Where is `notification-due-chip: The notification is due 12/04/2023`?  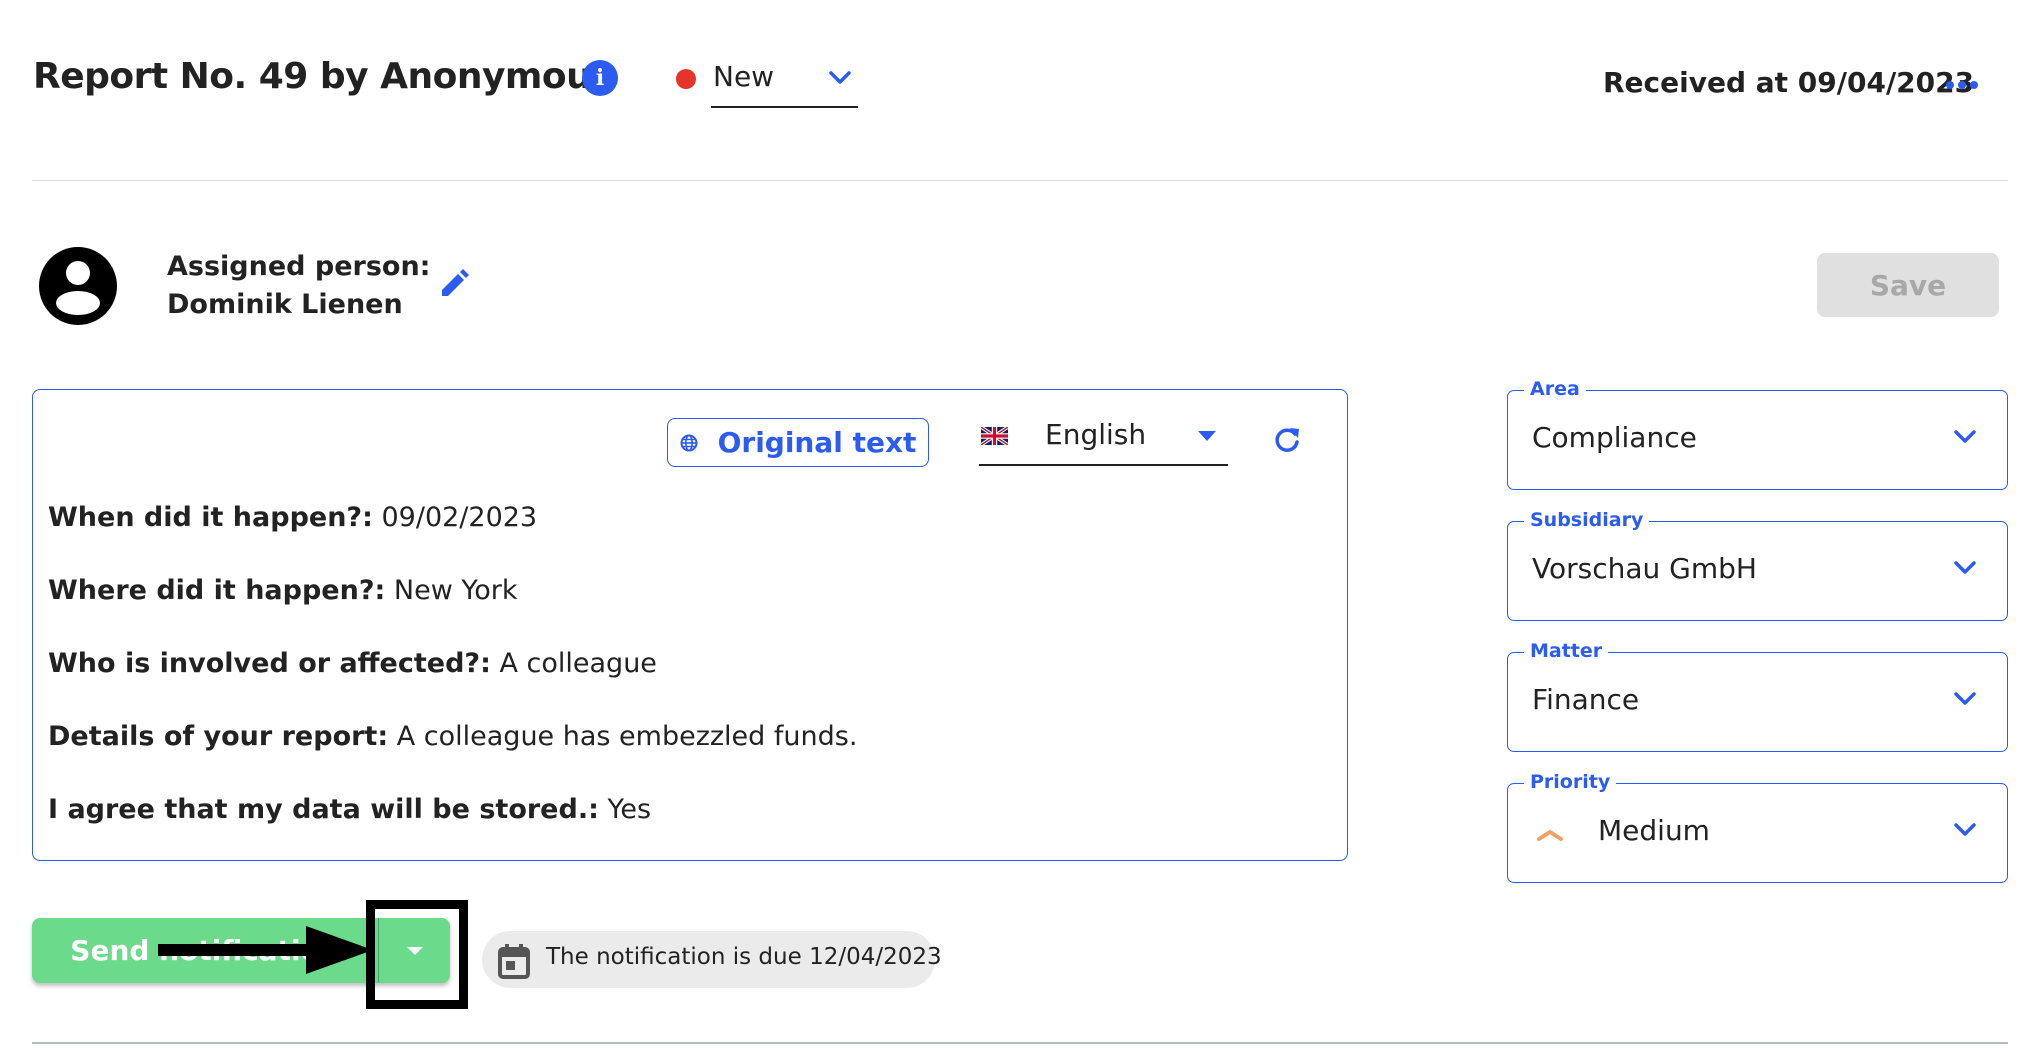 notification-due-chip: The notification is due 12/04/2023 is located at coordinates (712, 959).